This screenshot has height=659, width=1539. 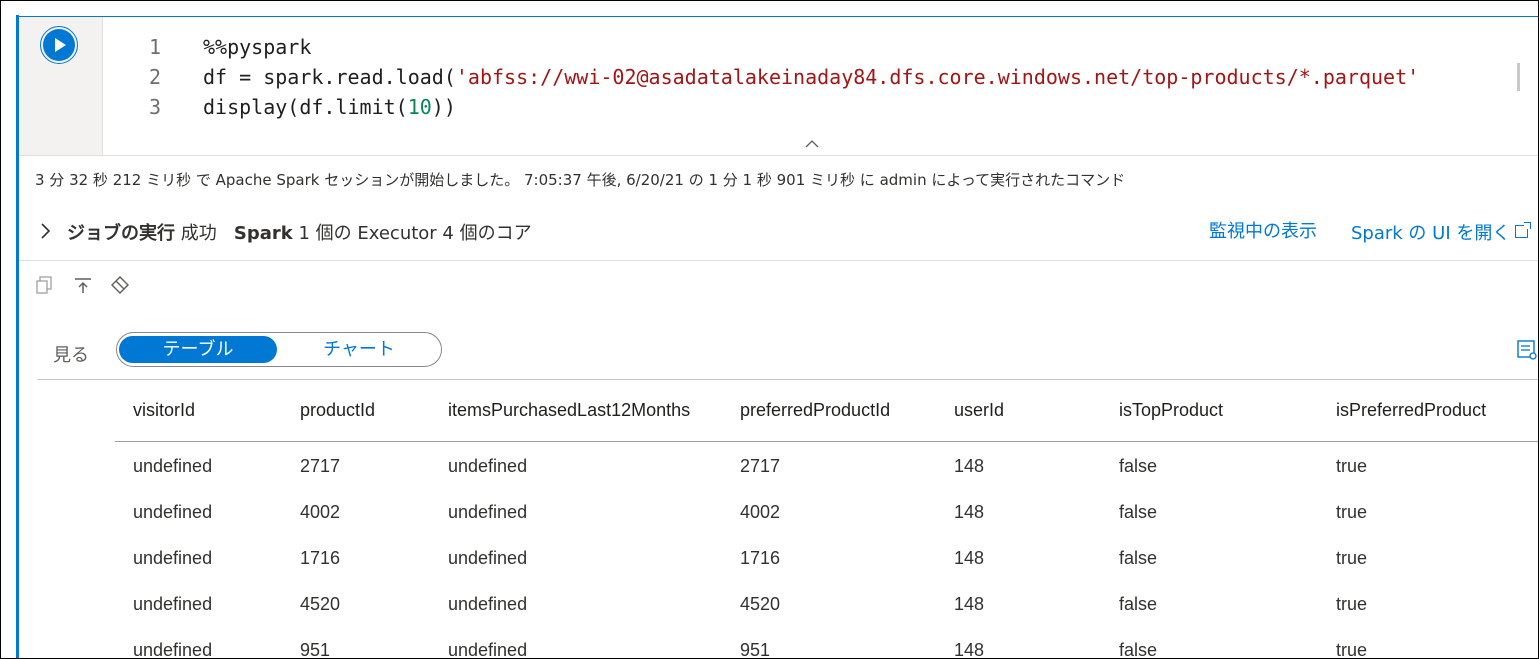 What do you see at coordinates (154, 107) in the screenshot?
I see `line-number: 3` at bounding box center [154, 107].